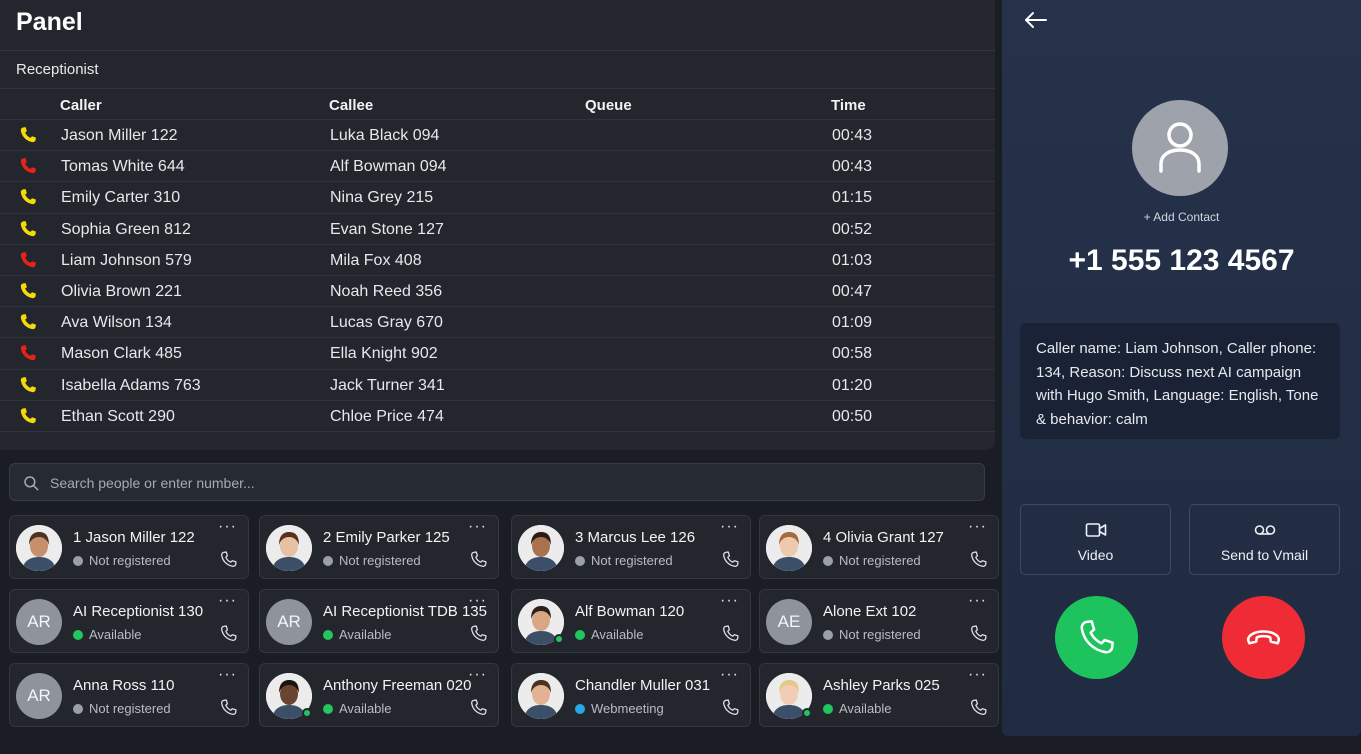 The height and width of the screenshot is (754, 1361). Describe the element at coordinates (497, 354) in the screenshot. I see `table-row: Mason Clark 485 Ella Knight 902 00:58` at that location.